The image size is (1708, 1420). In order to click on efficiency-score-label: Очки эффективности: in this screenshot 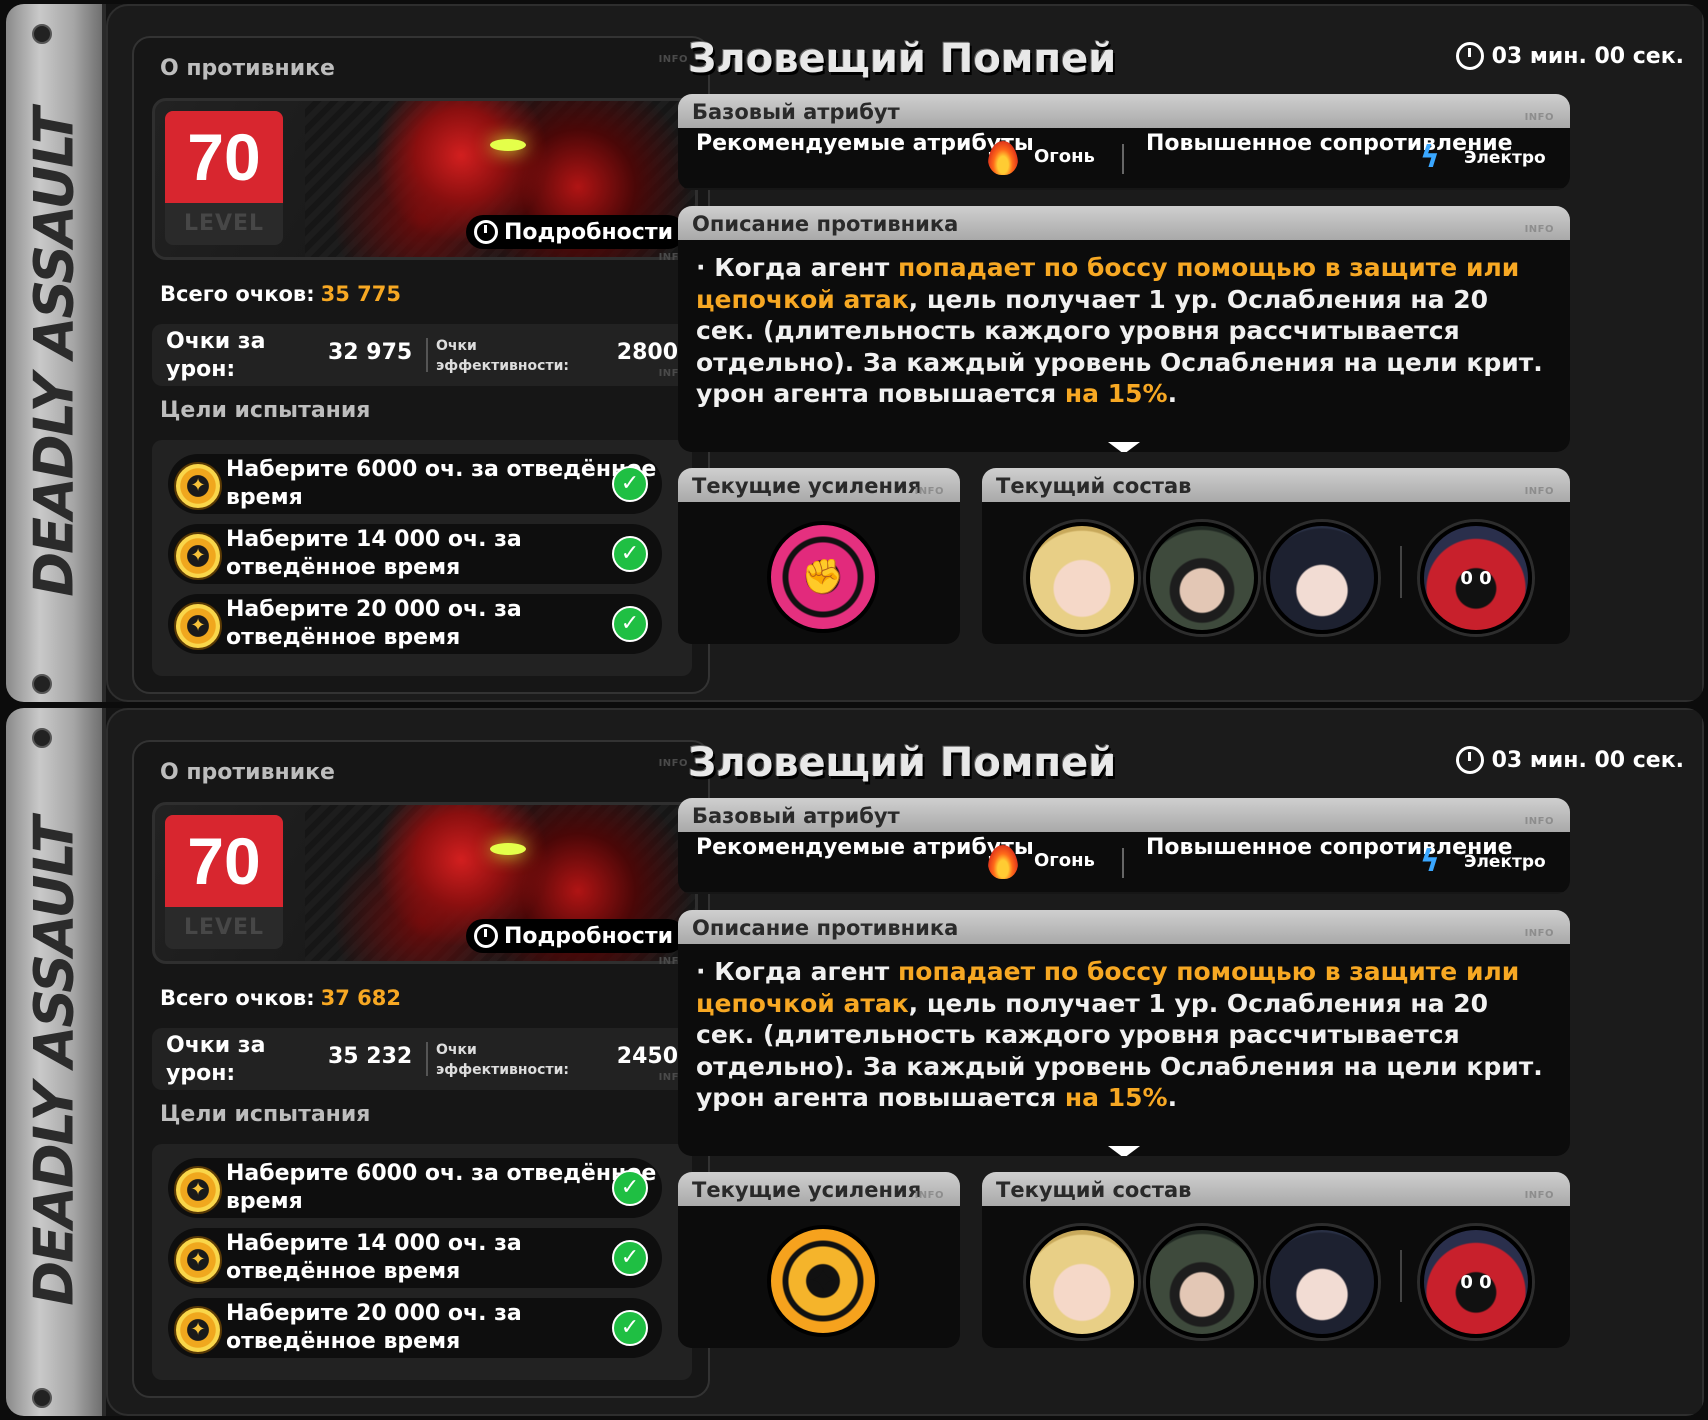, I will do `click(502, 1060)`.